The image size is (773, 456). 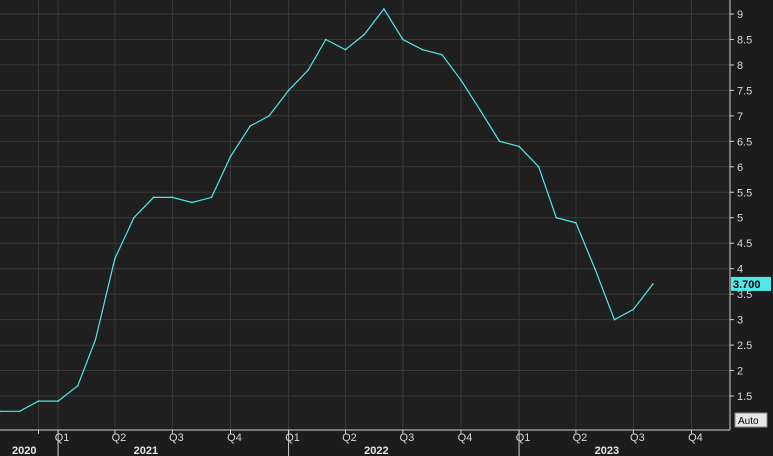 What do you see at coordinates (748, 421) in the screenshot?
I see `auto-scale-label: Auto` at bounding box center [748, 421].